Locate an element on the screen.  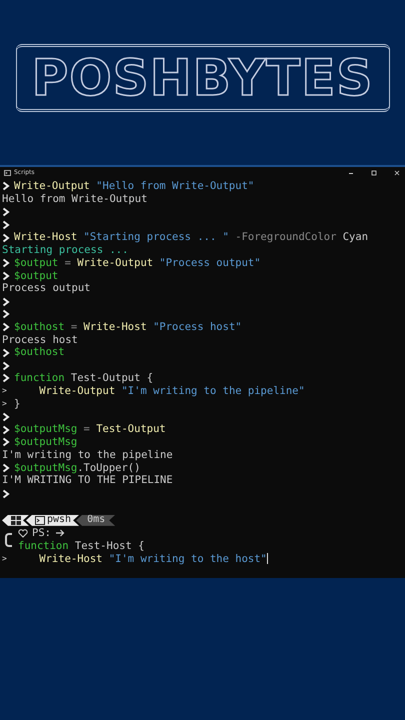
code-line: } is located at coordinates (17, 404).